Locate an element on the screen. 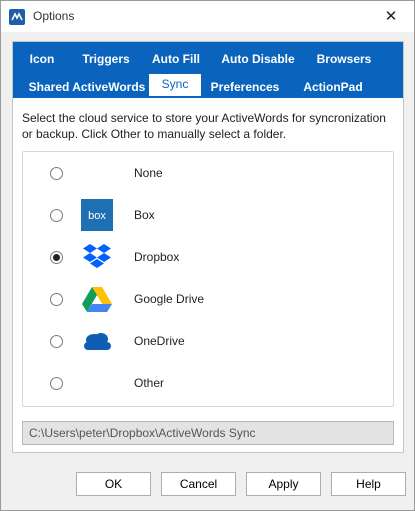 Image resolution: width=415 pixels, height=511 pixels. tab-icon: Icon is located at coordinates (42, 59).